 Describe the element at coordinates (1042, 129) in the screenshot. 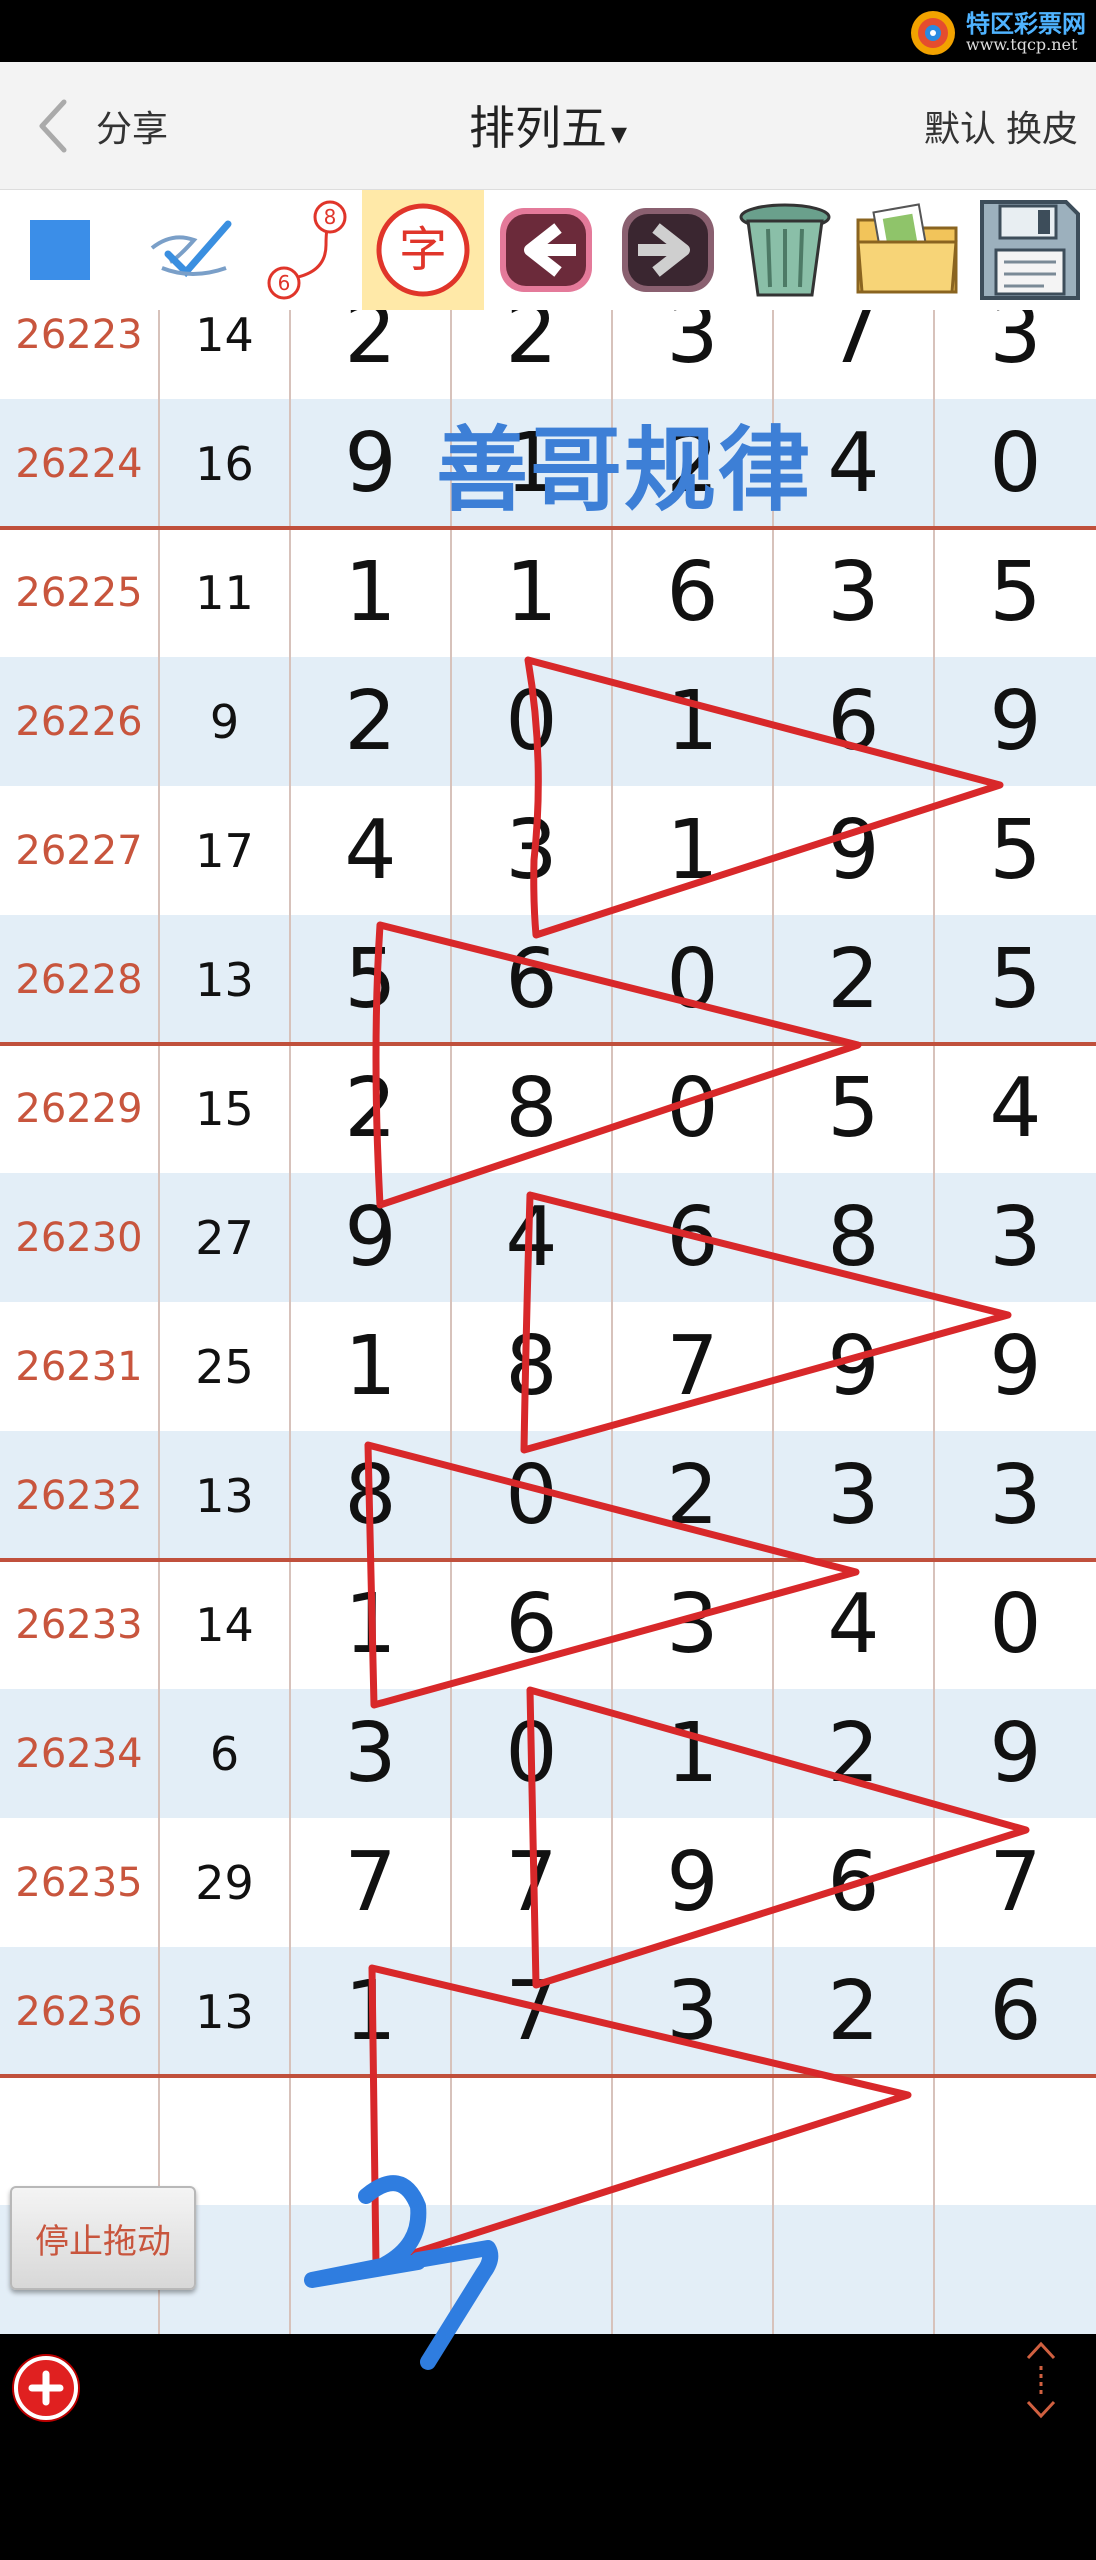

I see `change-skin-button: 换皮` at that location.